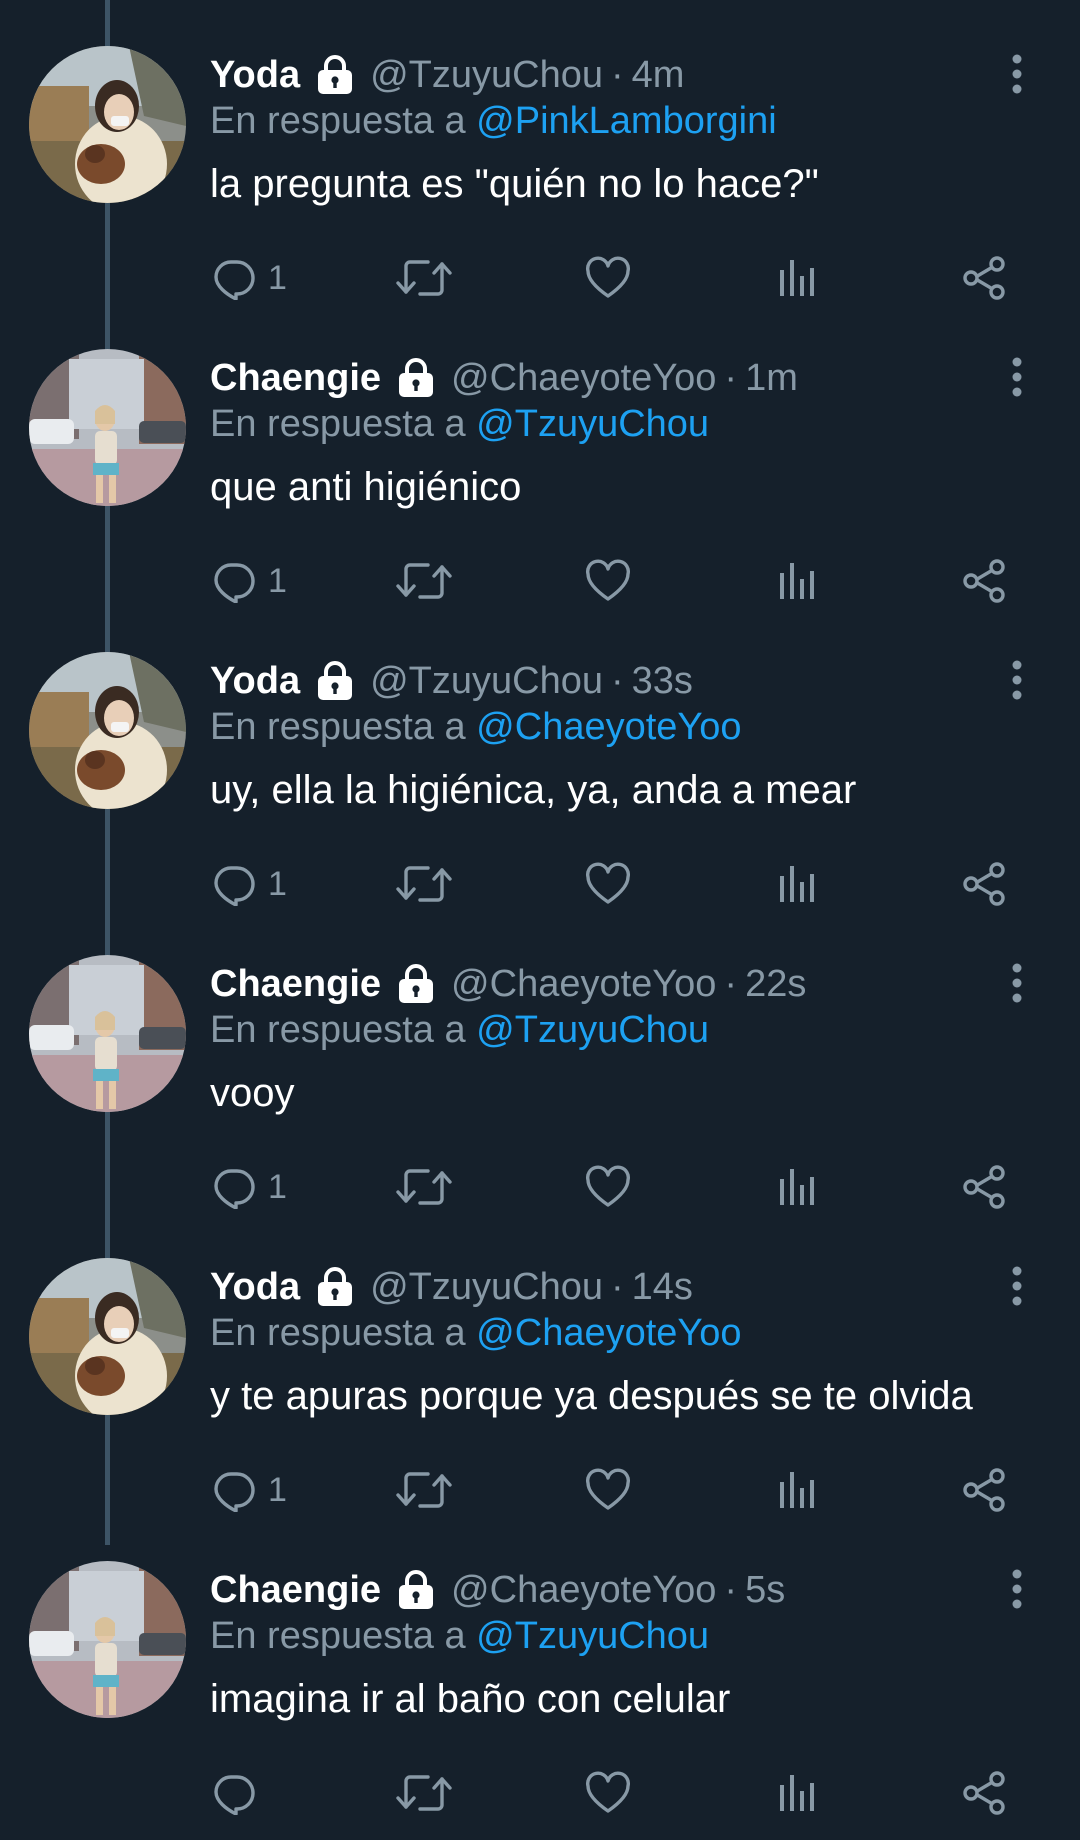  Describe the element at coordinates (240, 1793) in the screenshot. I see `reply-button` at that location.